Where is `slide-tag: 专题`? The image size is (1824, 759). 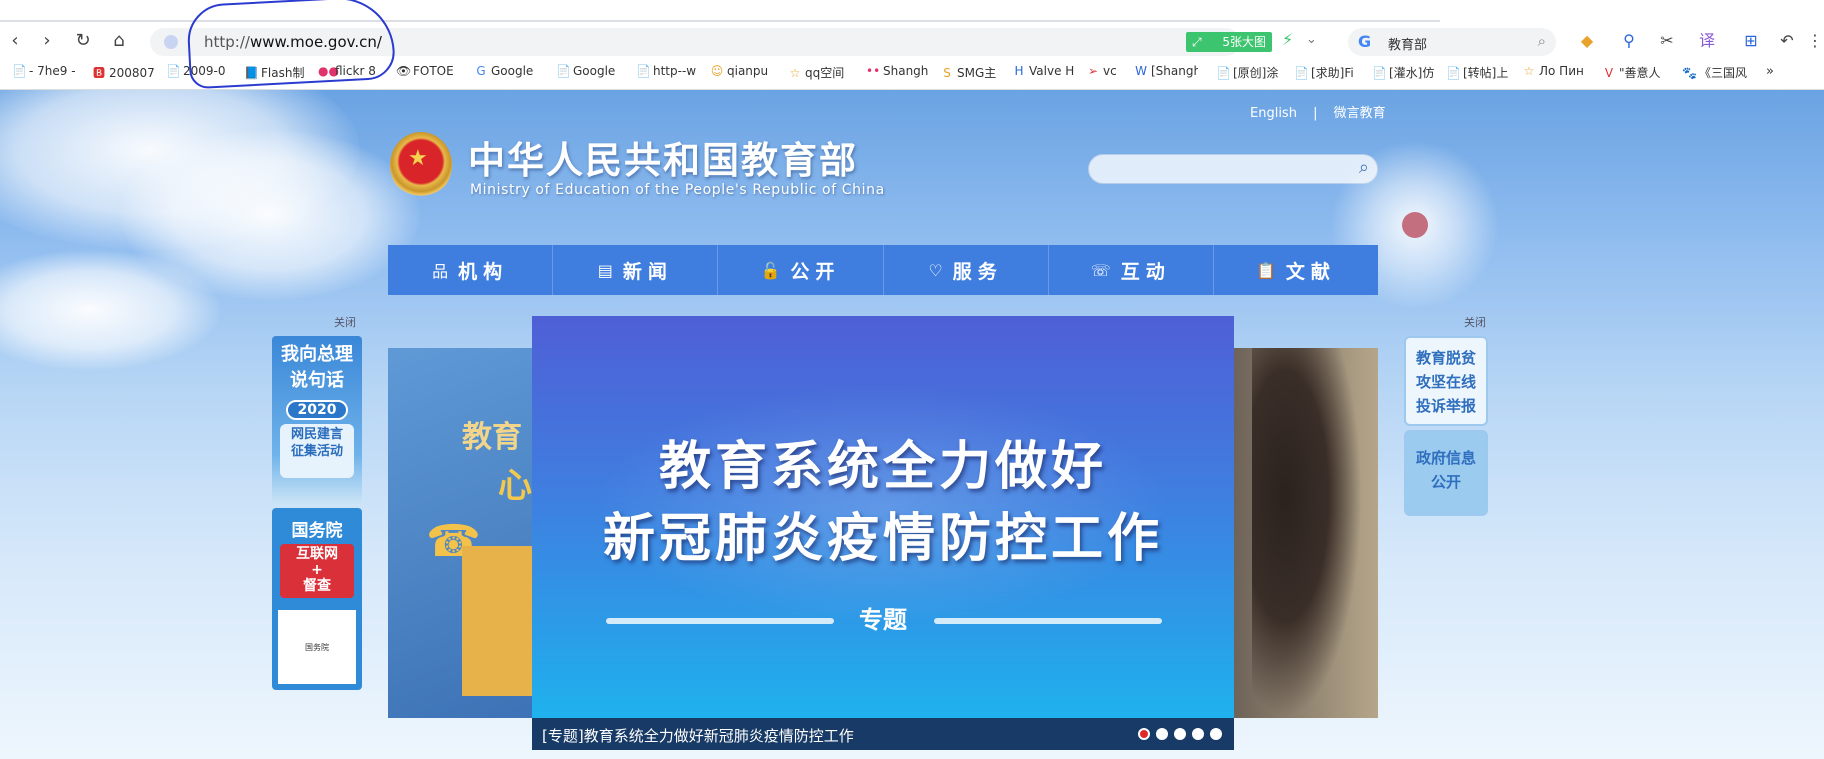
slide-tag: 专题 is located at coordinates (883, 620).